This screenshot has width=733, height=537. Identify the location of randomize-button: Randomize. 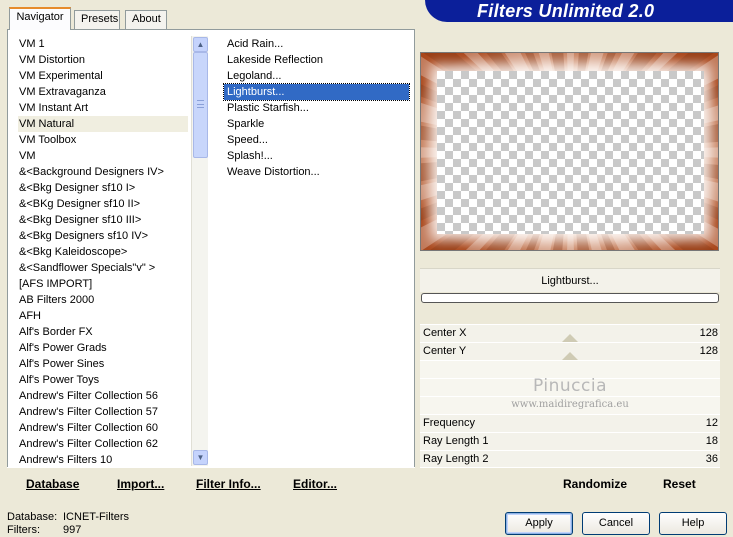
(595, 484).